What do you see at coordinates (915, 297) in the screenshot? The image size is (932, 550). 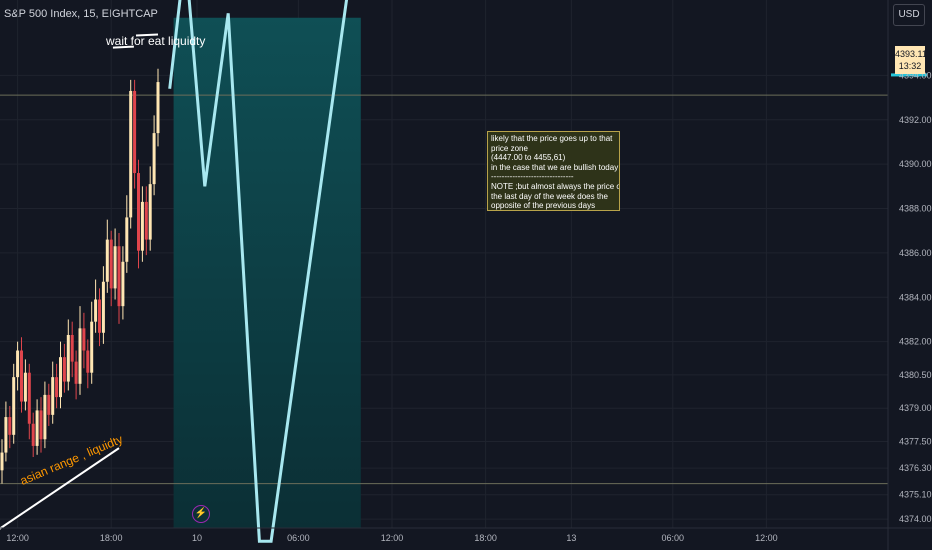 I see `y-tick-label: 4384.00` at bounding box center [915, 297].